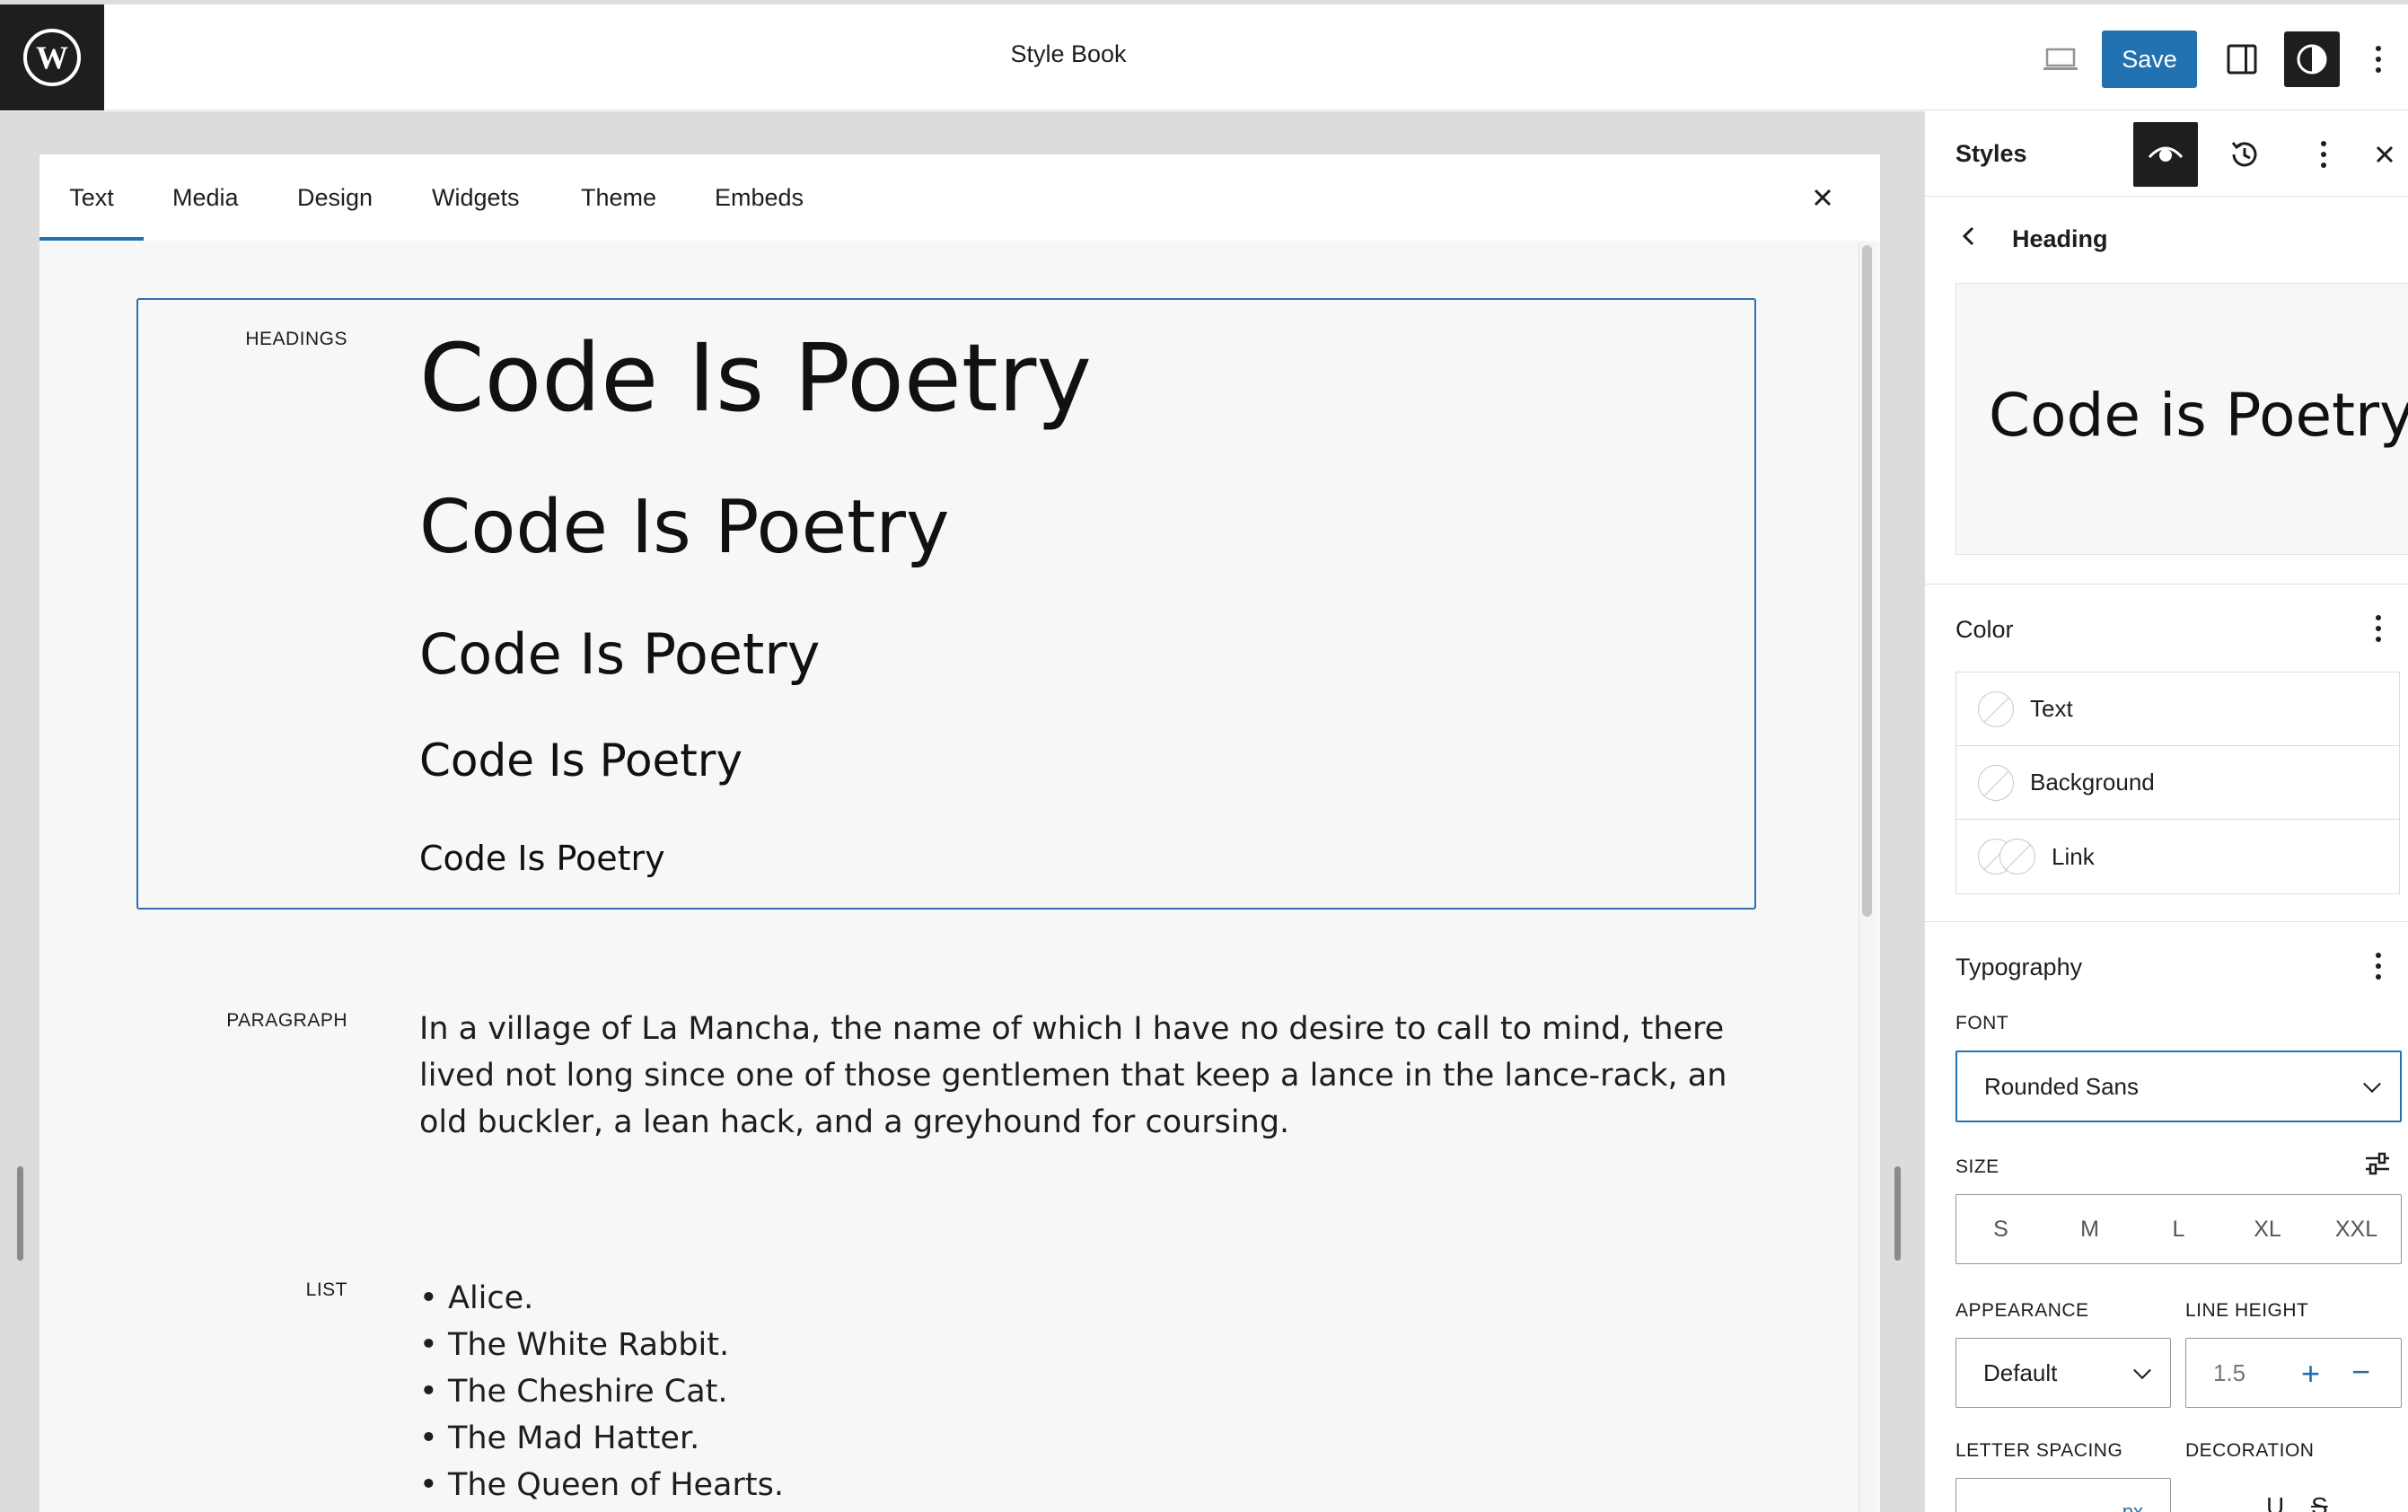 This screenshot has height=1512, width=2408. I want to click on list-item: The Cheshire Cat., so click(602, 1391).